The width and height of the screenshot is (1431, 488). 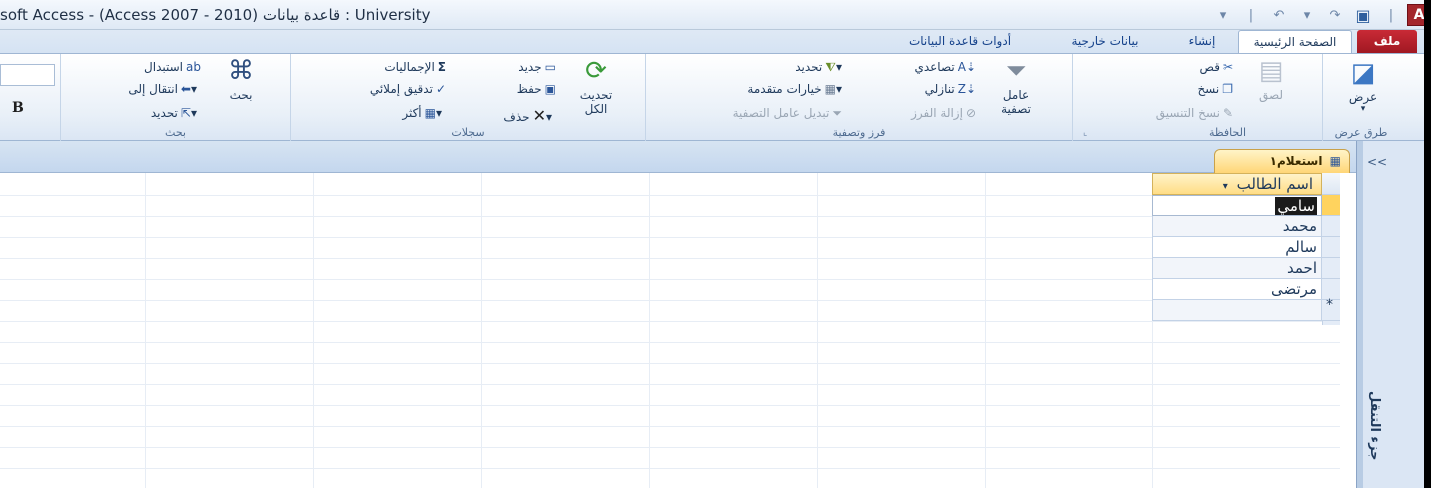 What do you see at coordinates (193, 113) in the screenshot?
I see `select-dropdown-icon: ▾` at bounding box center [193, 113].